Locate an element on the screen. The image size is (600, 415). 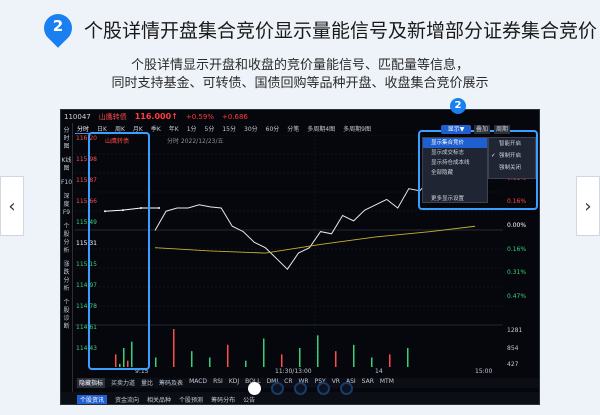
slide-pager is located at coordinates (300, 388).